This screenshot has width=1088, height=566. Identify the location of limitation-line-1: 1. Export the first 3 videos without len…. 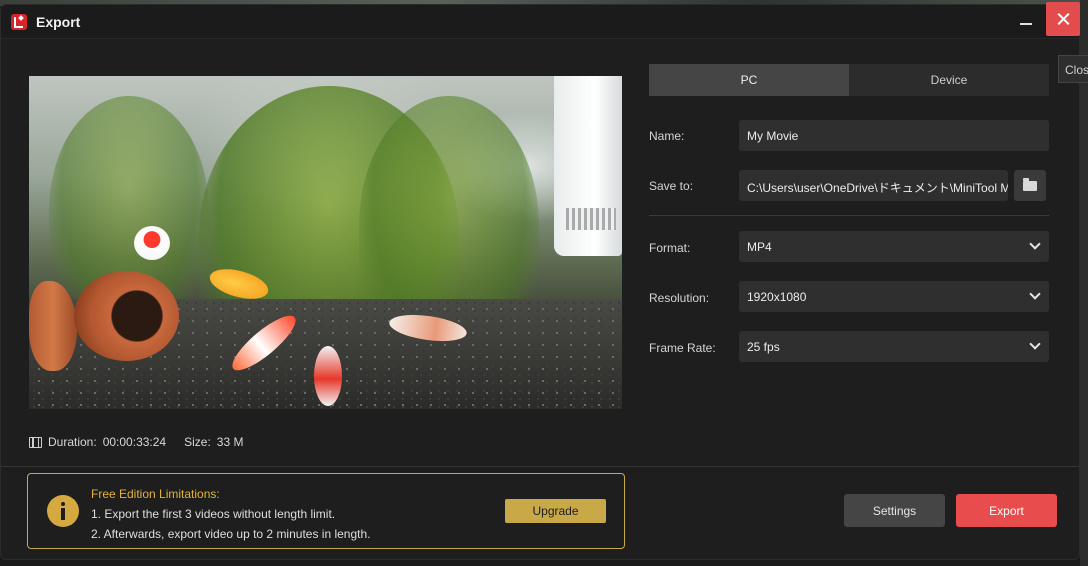
(213, 514).